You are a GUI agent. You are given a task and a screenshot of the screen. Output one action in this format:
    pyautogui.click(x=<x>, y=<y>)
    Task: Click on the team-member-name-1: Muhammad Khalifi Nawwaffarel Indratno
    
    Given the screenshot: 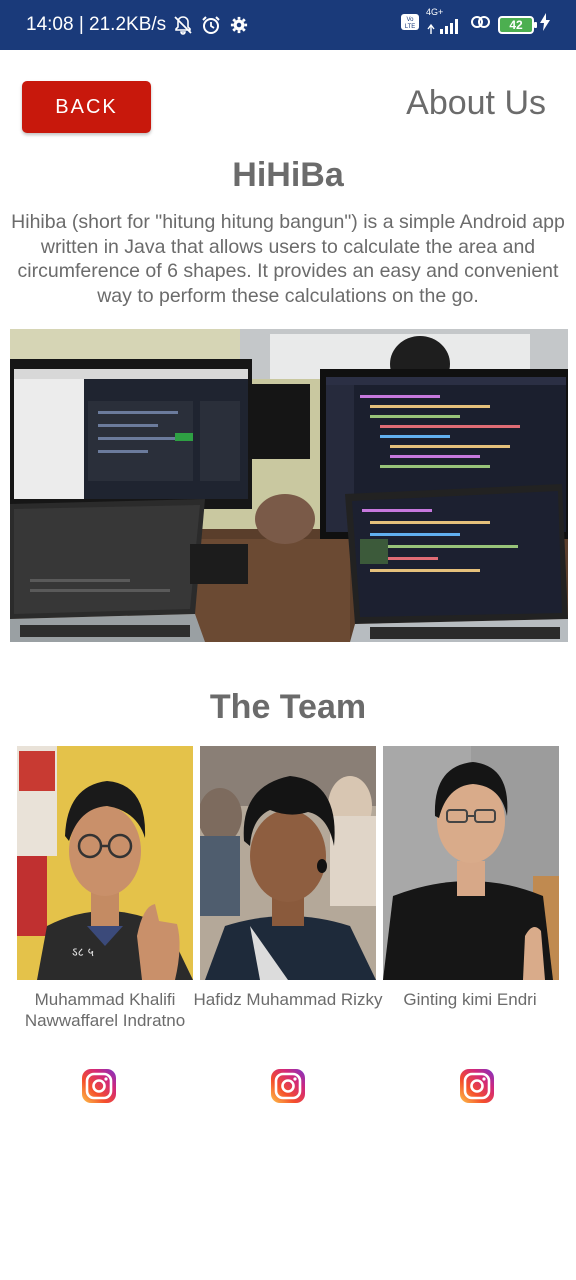 What is the action you would take?
    pyautogui.click(x=105, y=1010)
    